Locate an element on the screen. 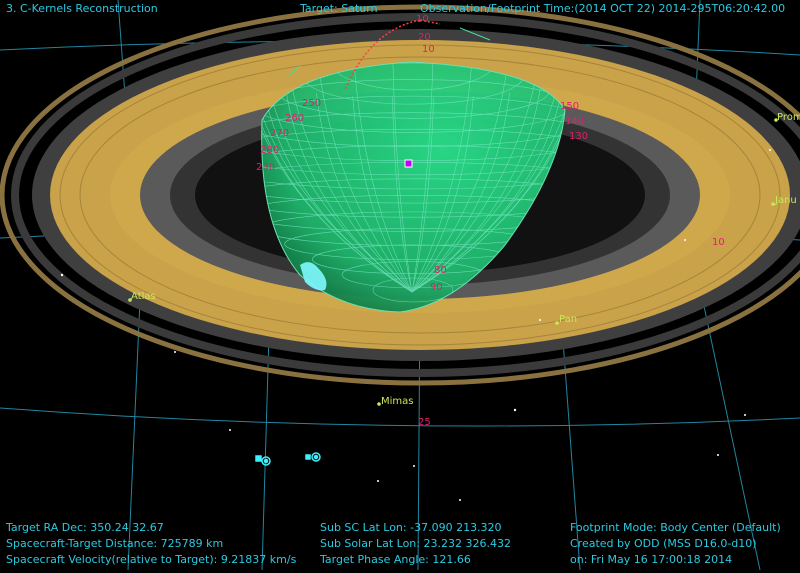 The image size is (800, 573). lon-label: 250 is located at coordinates (312, 103).